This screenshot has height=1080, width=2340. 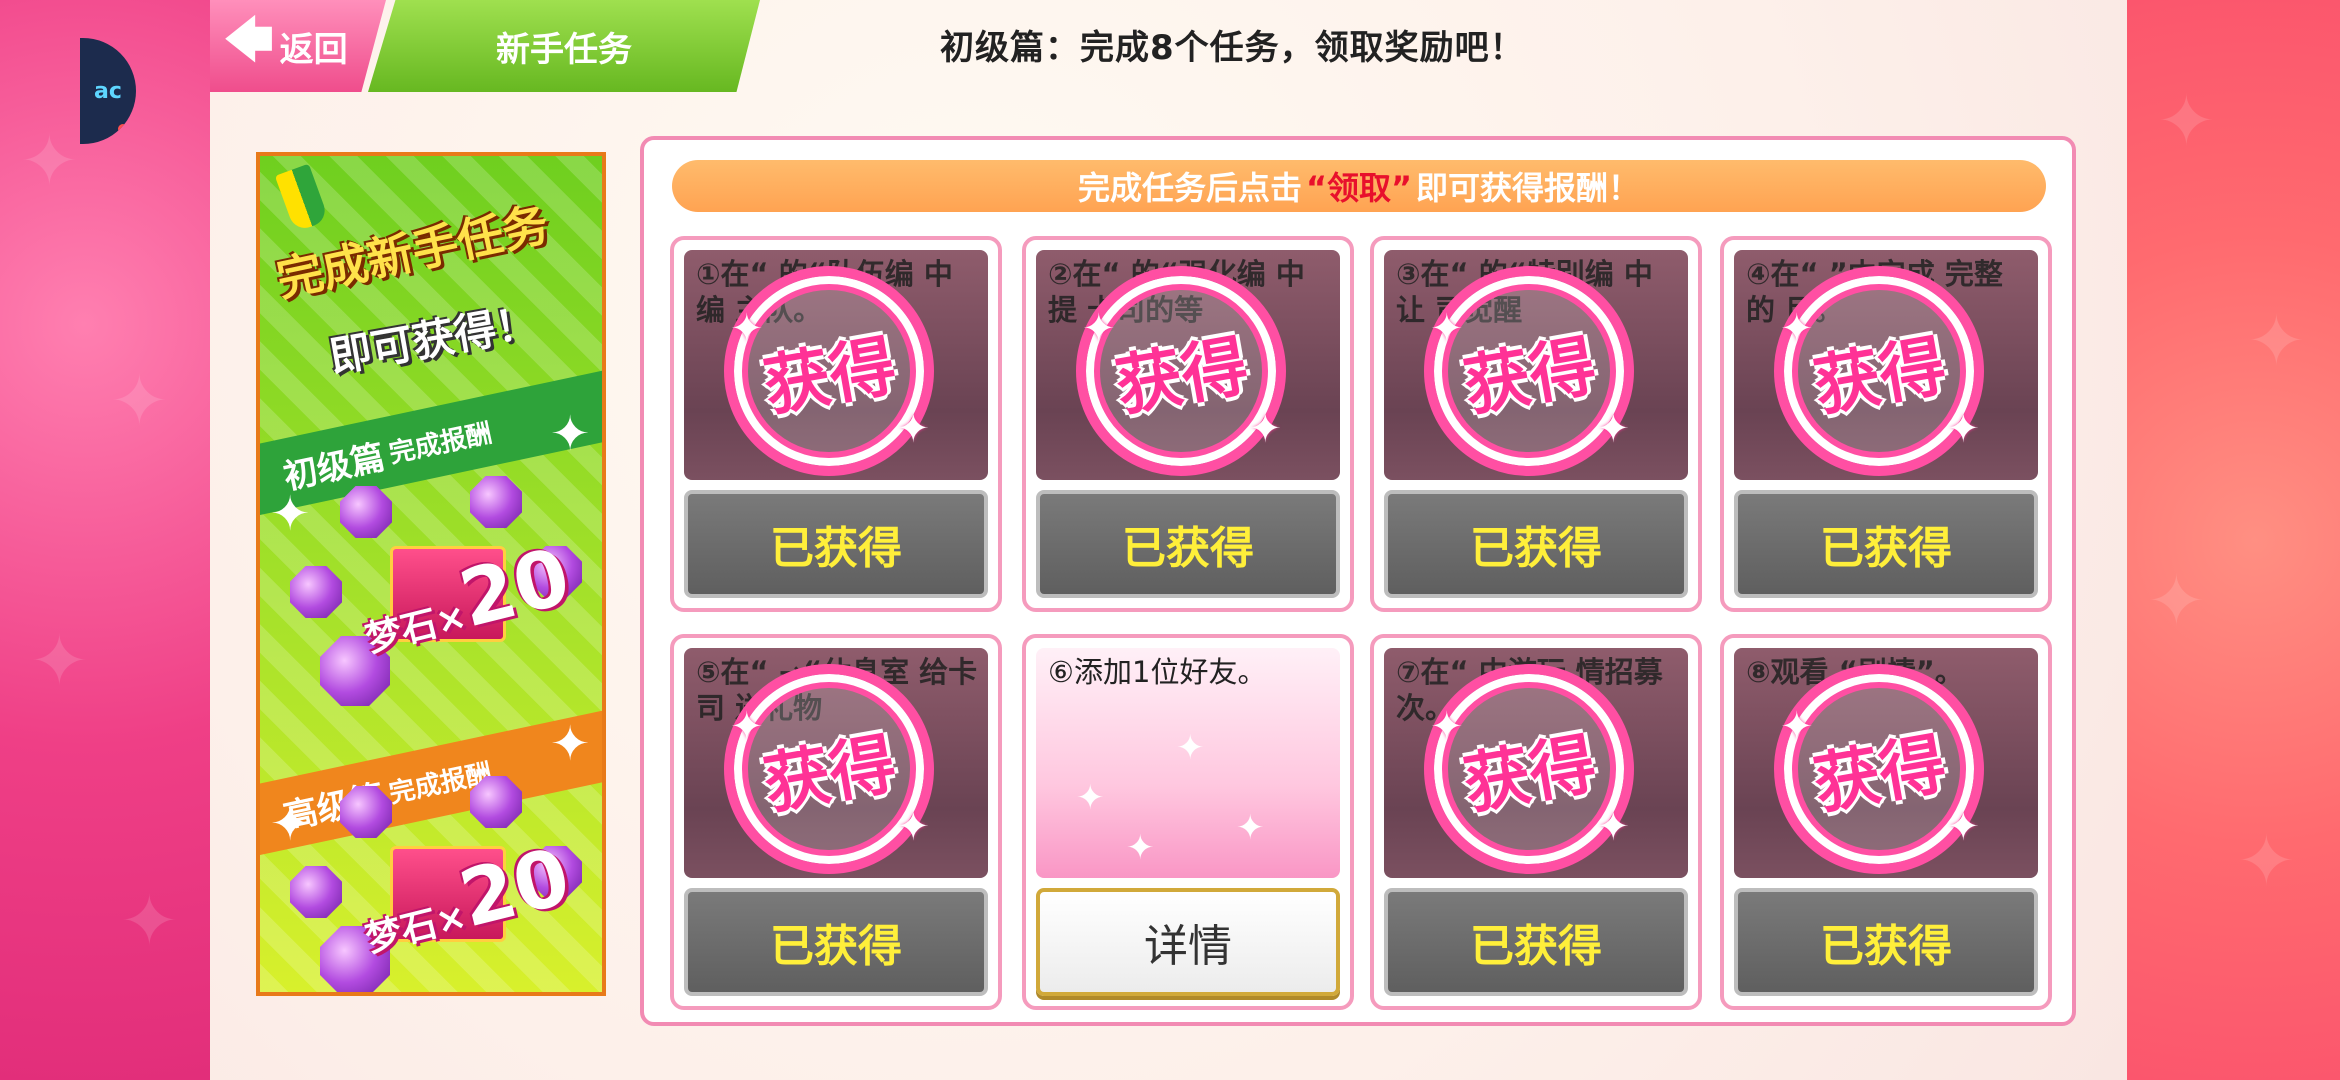 I want to click on hint-highlight: “领取”, so click(x=1359, y=188).